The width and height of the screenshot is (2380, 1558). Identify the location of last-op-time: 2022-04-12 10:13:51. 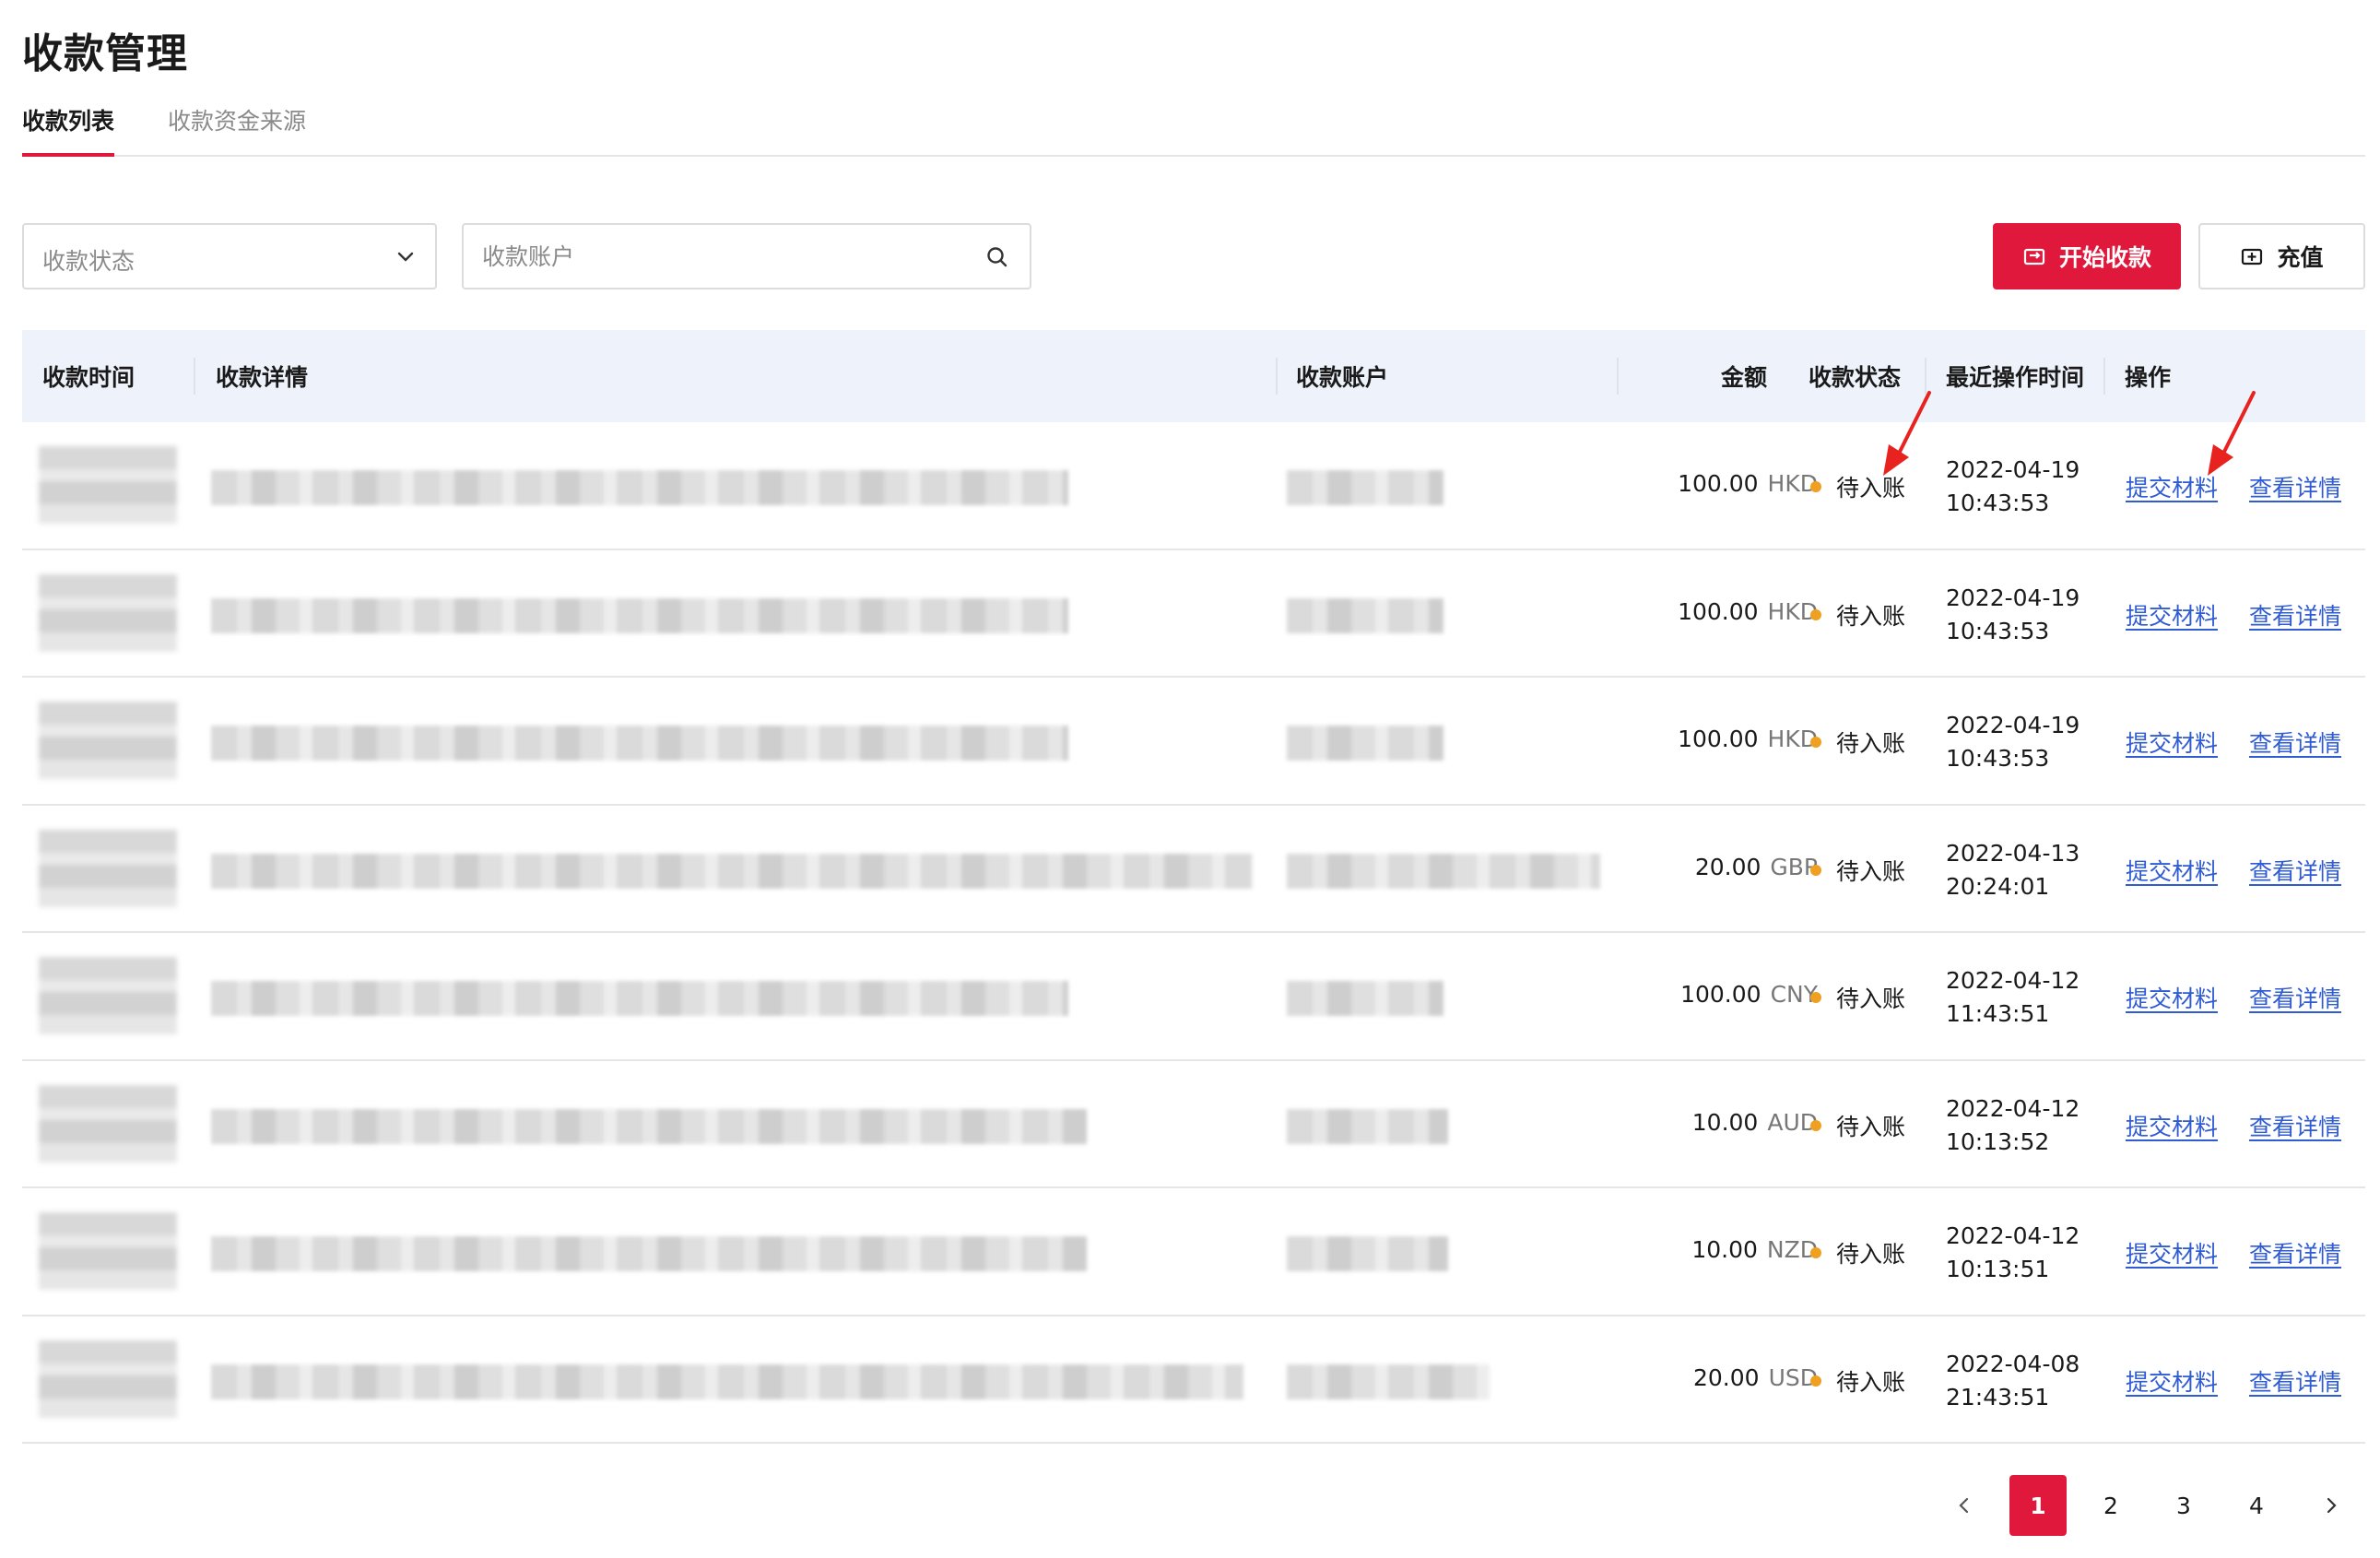
(2013, 1253).